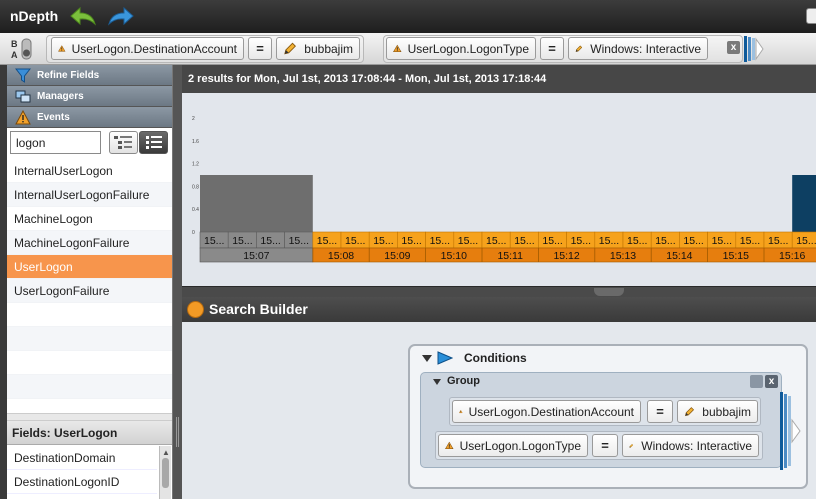 The width and height of the screenshot is (816, 499). I want to click on field-list-scrollbar: ▲, so click(165, 472).